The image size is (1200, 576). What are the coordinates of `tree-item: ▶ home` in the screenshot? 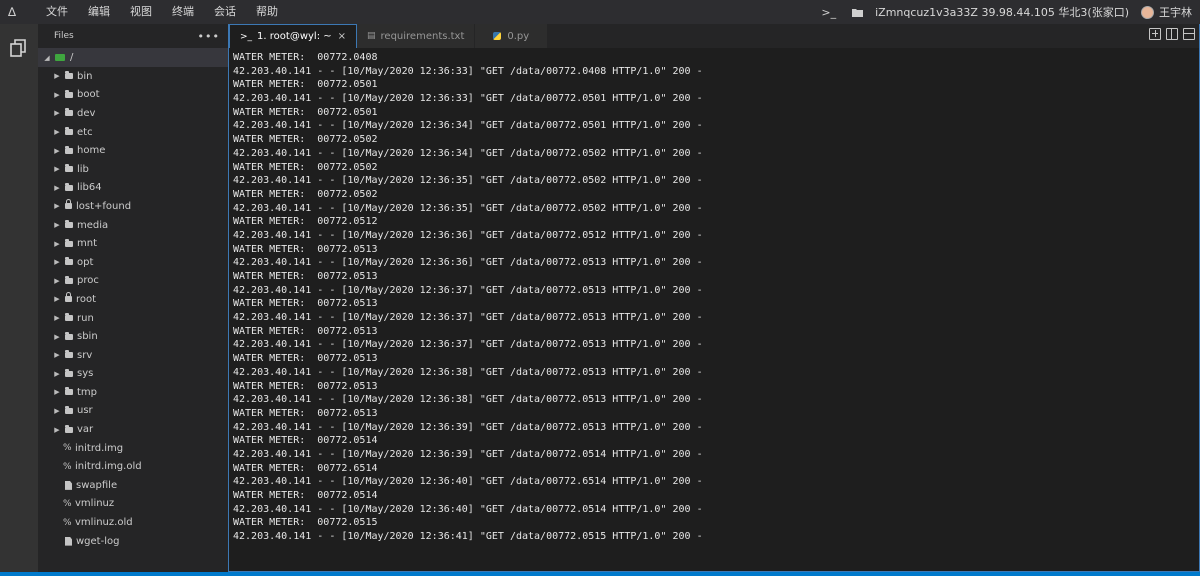 It's located at (133, 150).